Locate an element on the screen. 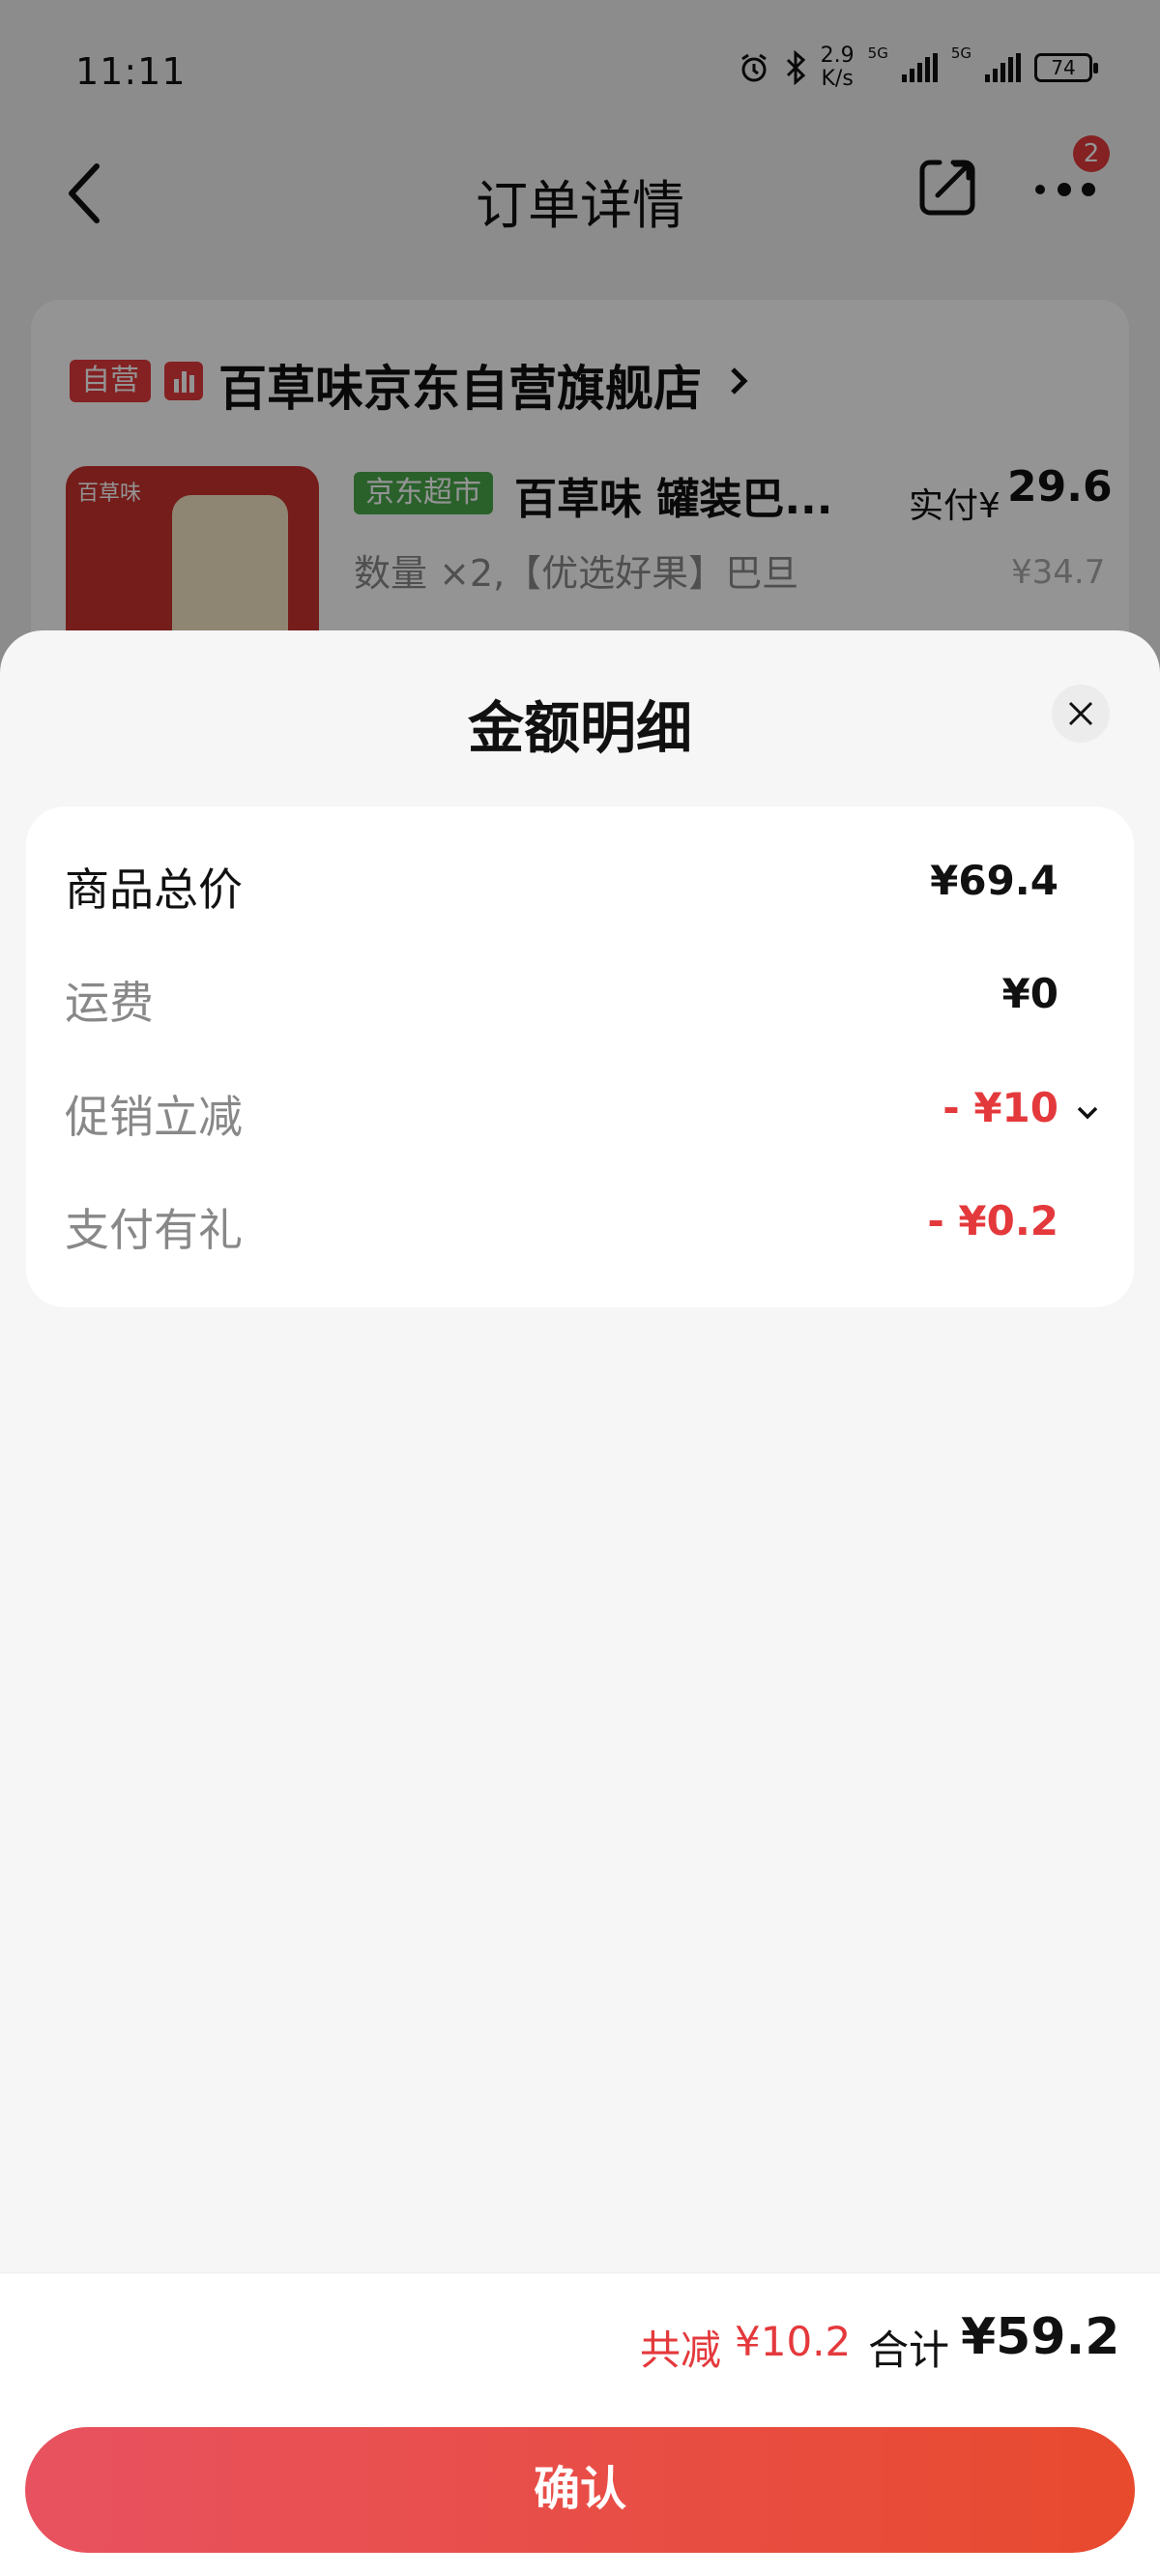 This screenshot has width=1160, height=2576. chevron-down-icon is located at coordinates (1087, 1113).